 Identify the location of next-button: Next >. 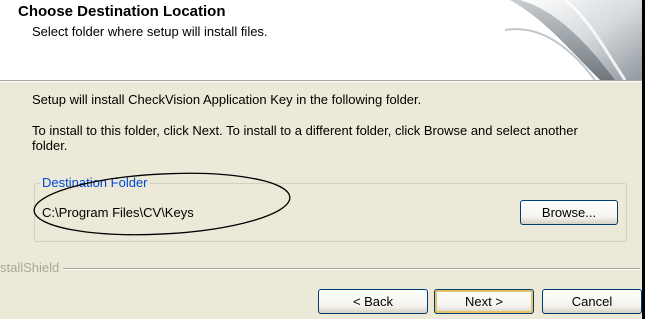
(484, 301).